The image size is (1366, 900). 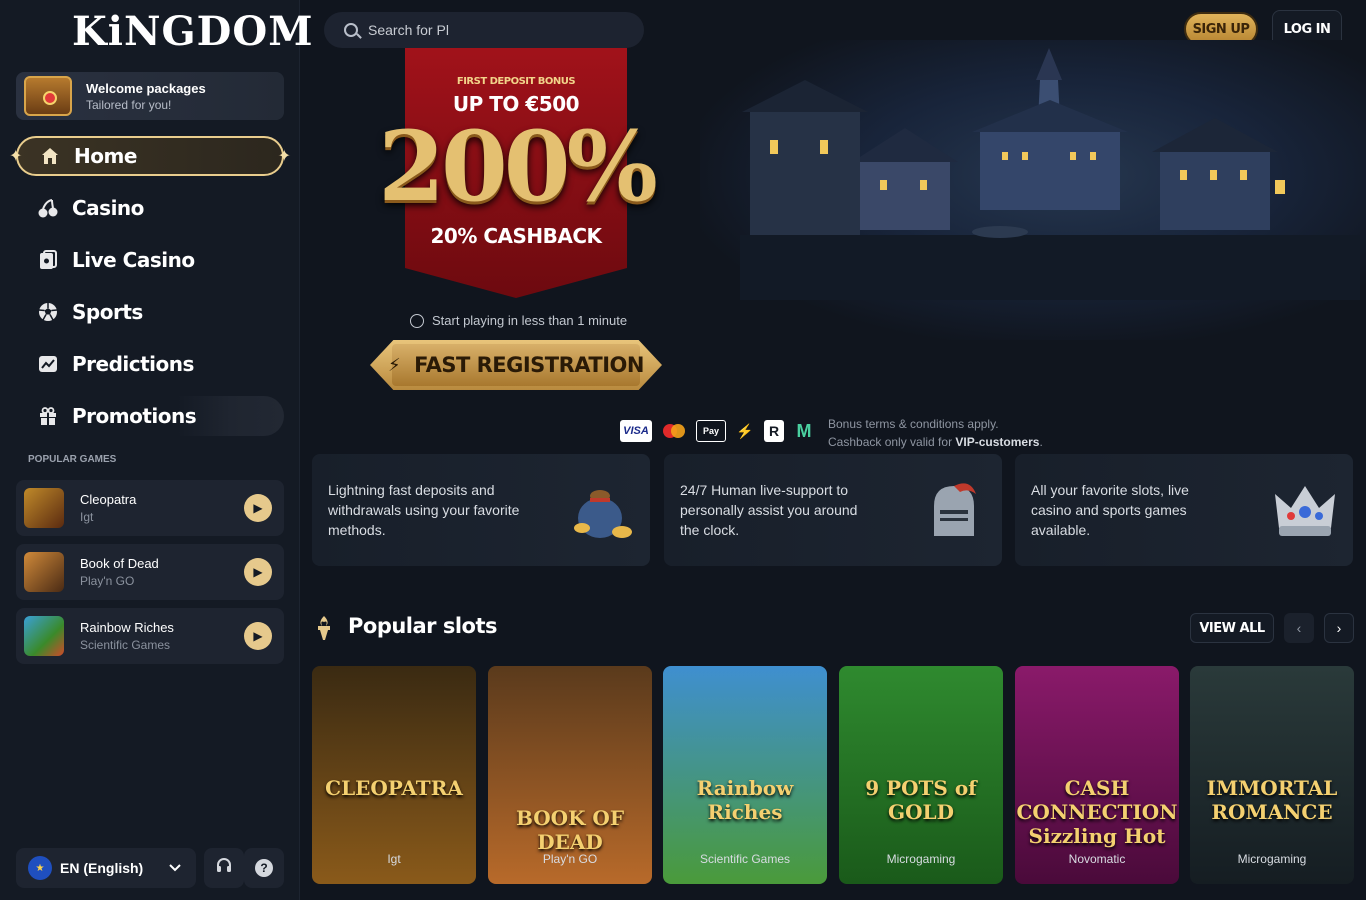 I want to click on gift-icon, so click(x=48, y=416).